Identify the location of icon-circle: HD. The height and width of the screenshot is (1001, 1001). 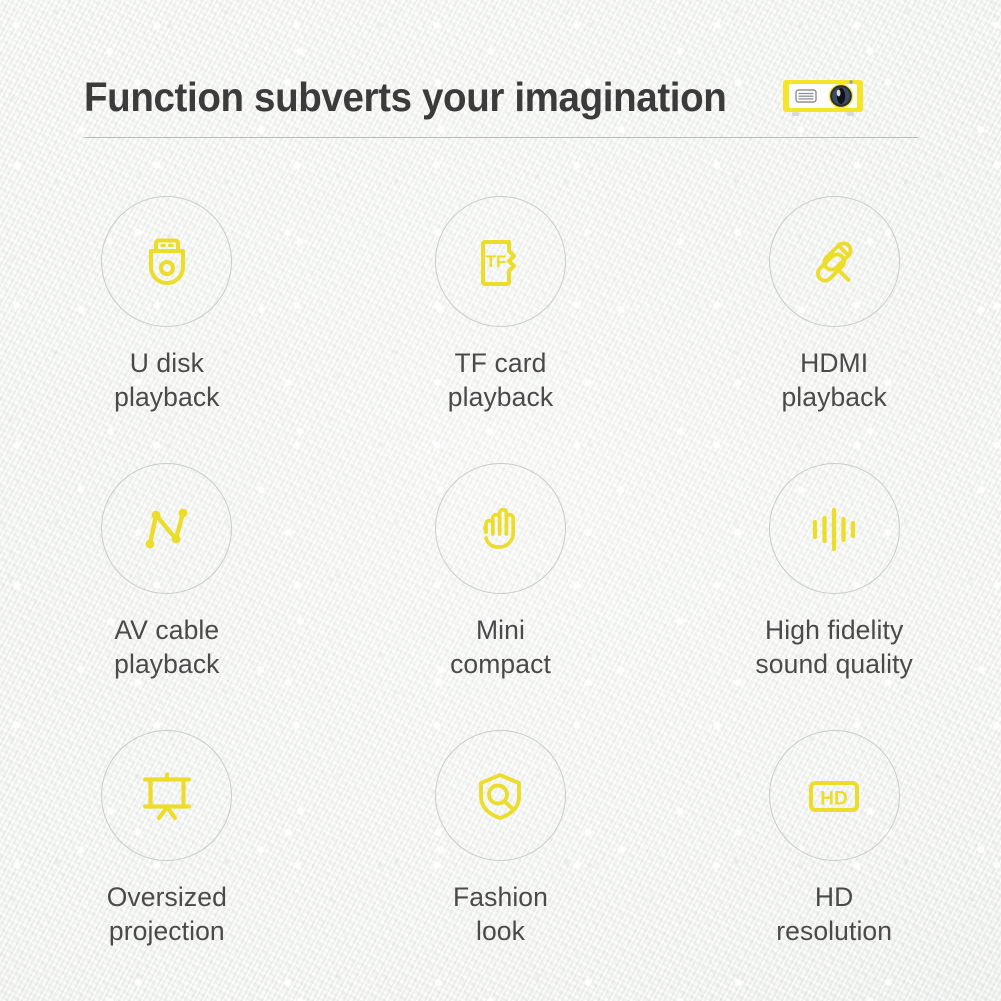
(834, 795).